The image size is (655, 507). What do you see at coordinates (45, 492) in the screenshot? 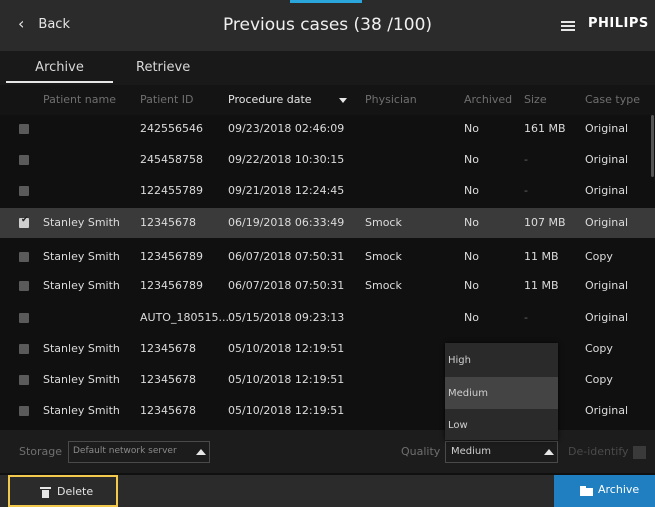
I see `trash-icon` at bounding box center [45, 492].